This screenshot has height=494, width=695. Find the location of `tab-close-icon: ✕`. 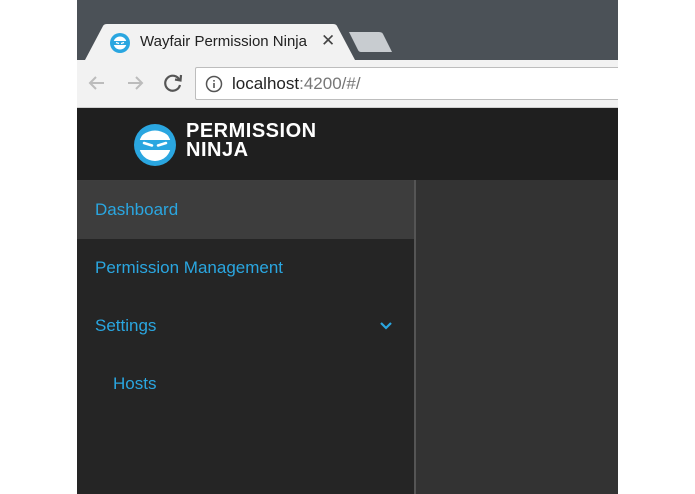

tab-close-icon: ✕ is located at coordinates (328, 41).